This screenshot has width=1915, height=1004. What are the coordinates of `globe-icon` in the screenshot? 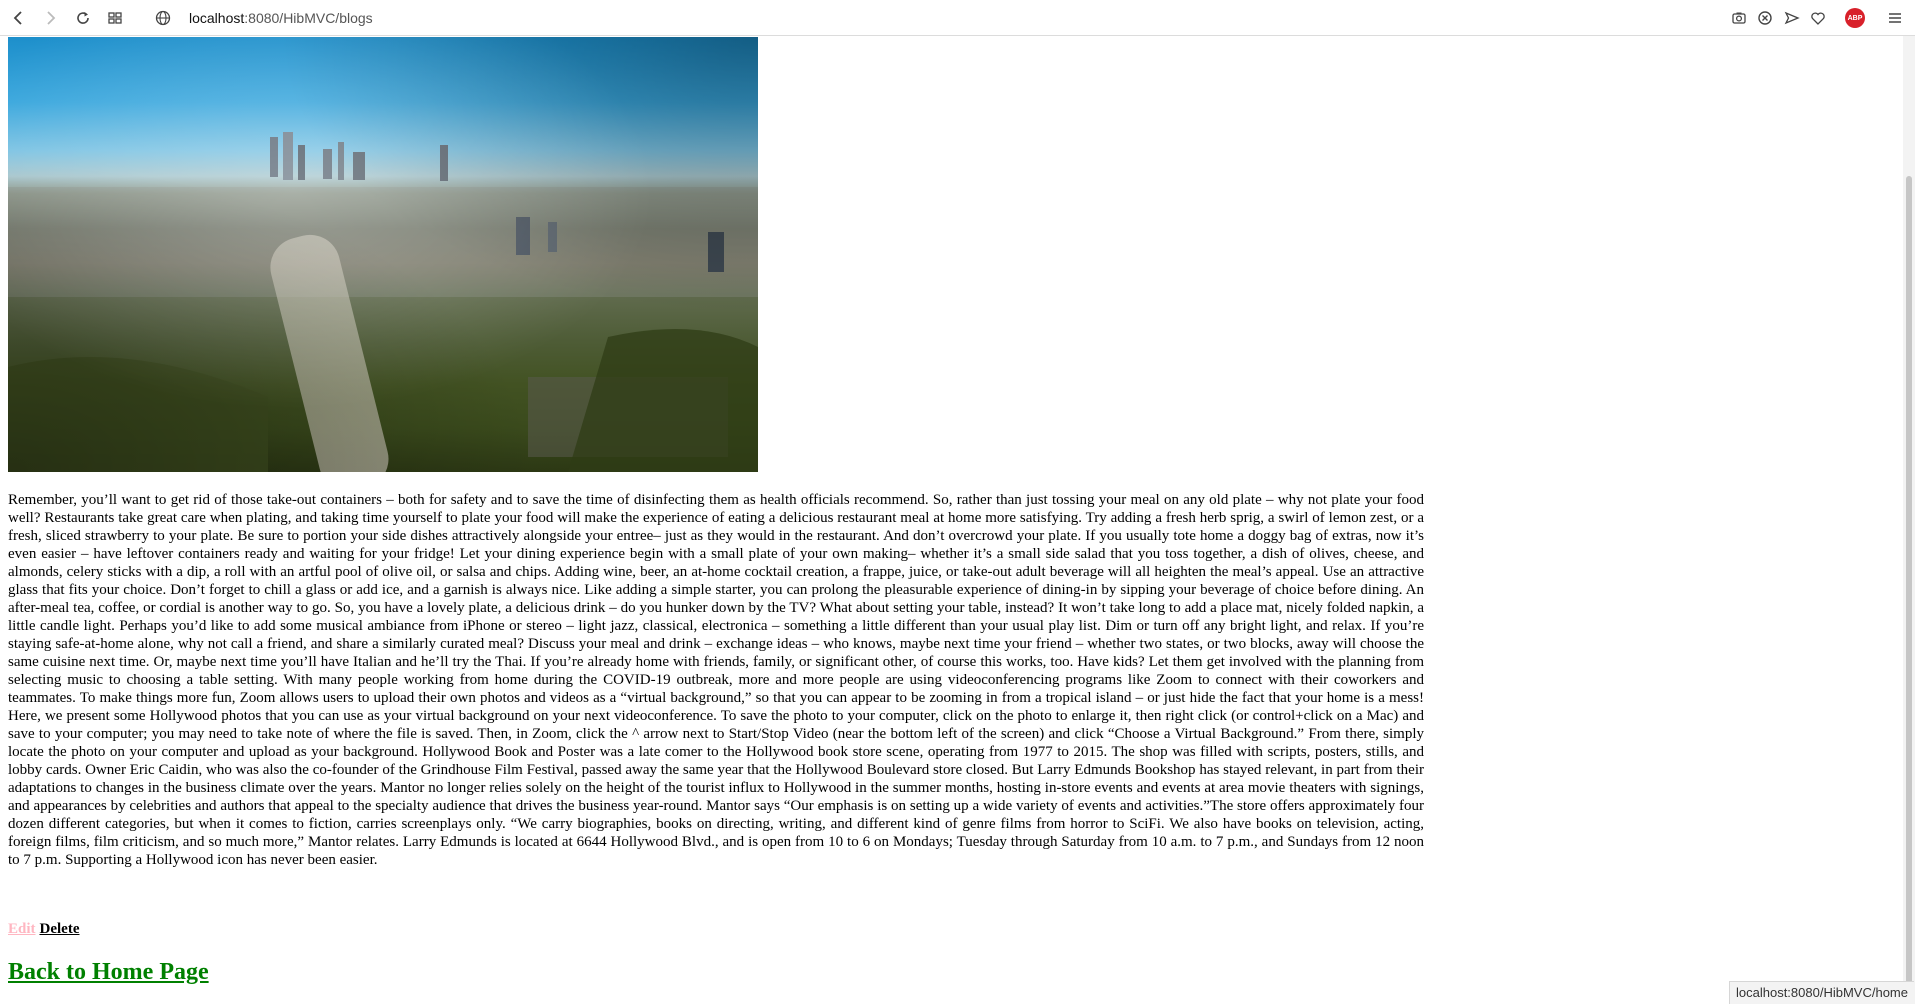 It's located at (163, 18).